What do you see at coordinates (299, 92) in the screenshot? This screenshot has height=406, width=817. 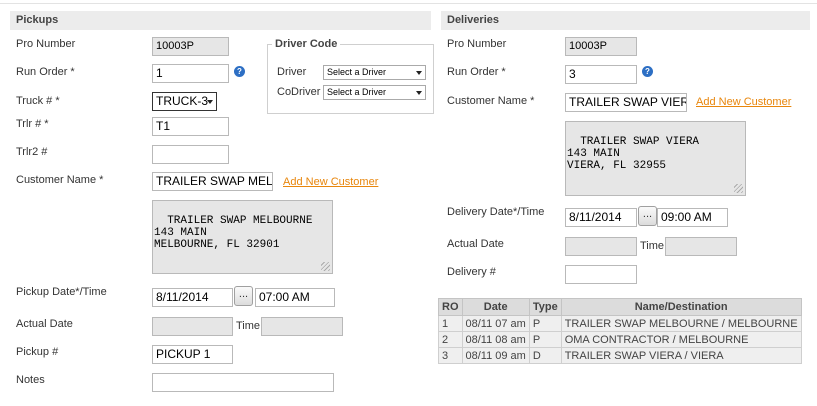 I see `codriver-label: CoDriver` at bounding box center [299, 92].